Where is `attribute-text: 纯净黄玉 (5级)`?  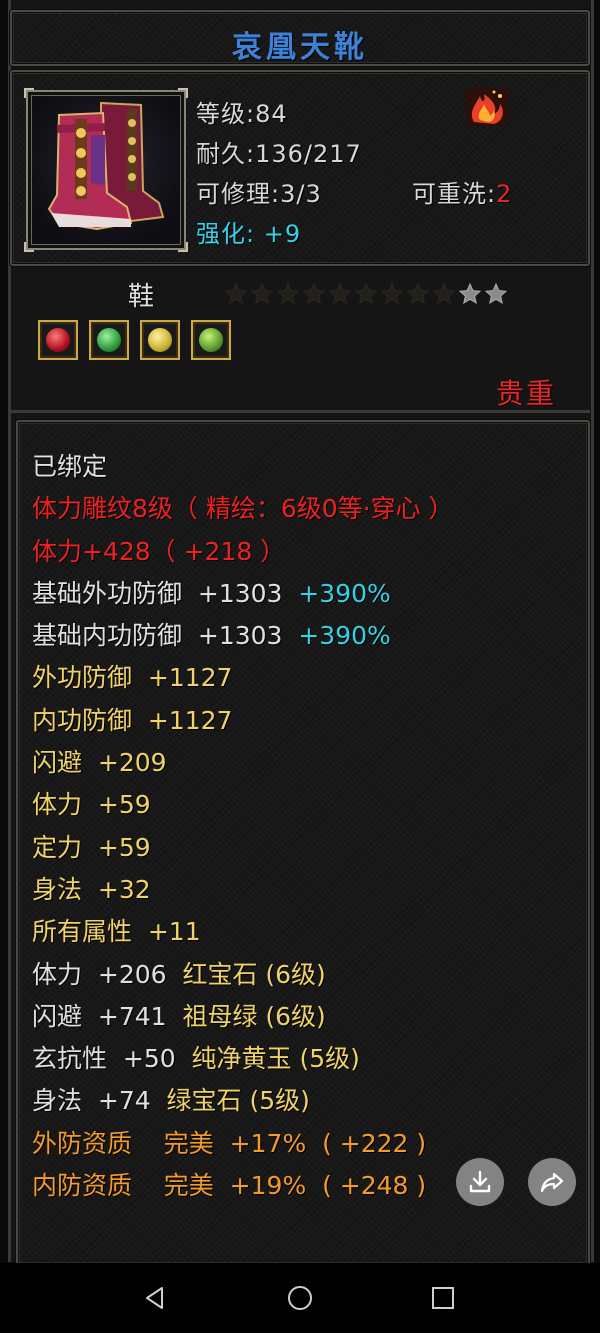
attribute-text: 纯净黄玉 (5级) is located at coordinates (275, 1059).